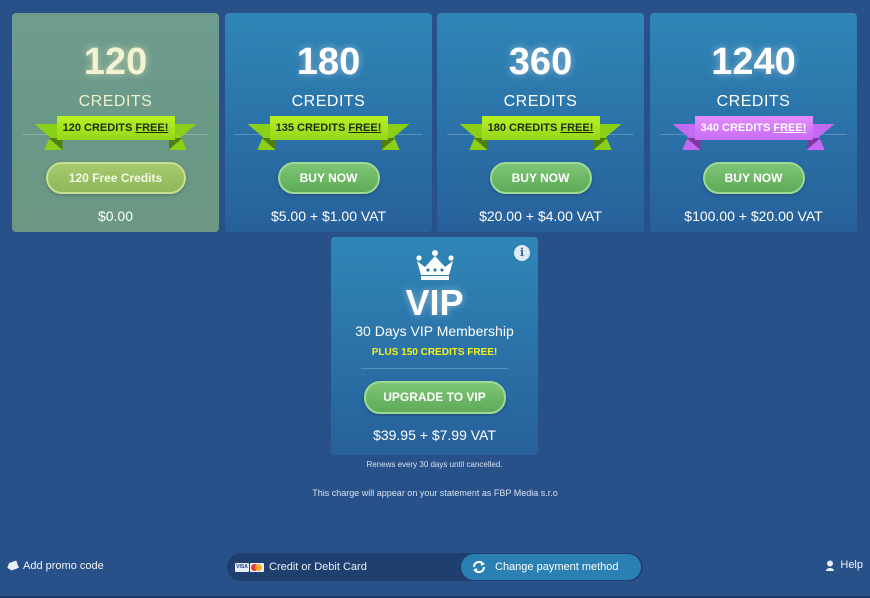 This screenshot has height=598, width=870. I want to click on help-link: Help, so click(844, 565).